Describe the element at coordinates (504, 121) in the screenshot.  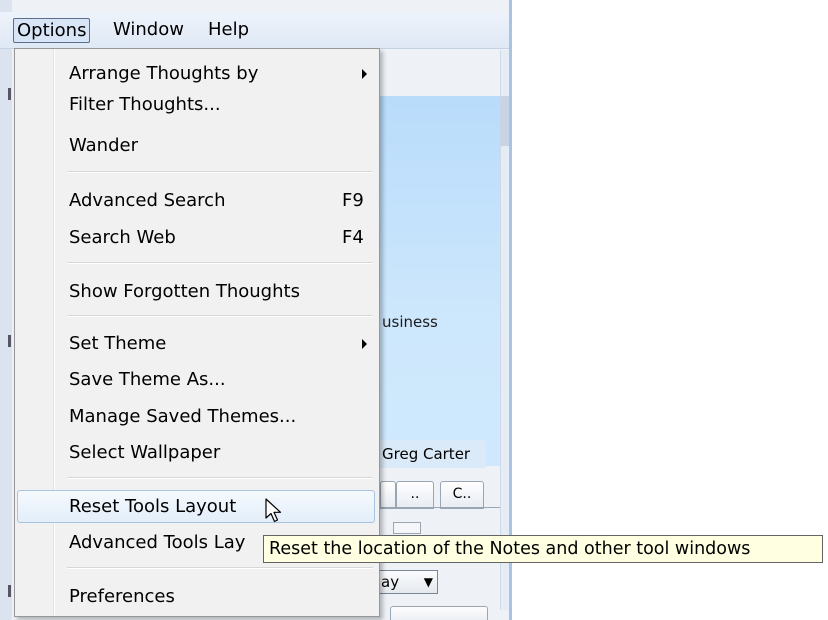
I see `scrollbar-thumb` at that location.